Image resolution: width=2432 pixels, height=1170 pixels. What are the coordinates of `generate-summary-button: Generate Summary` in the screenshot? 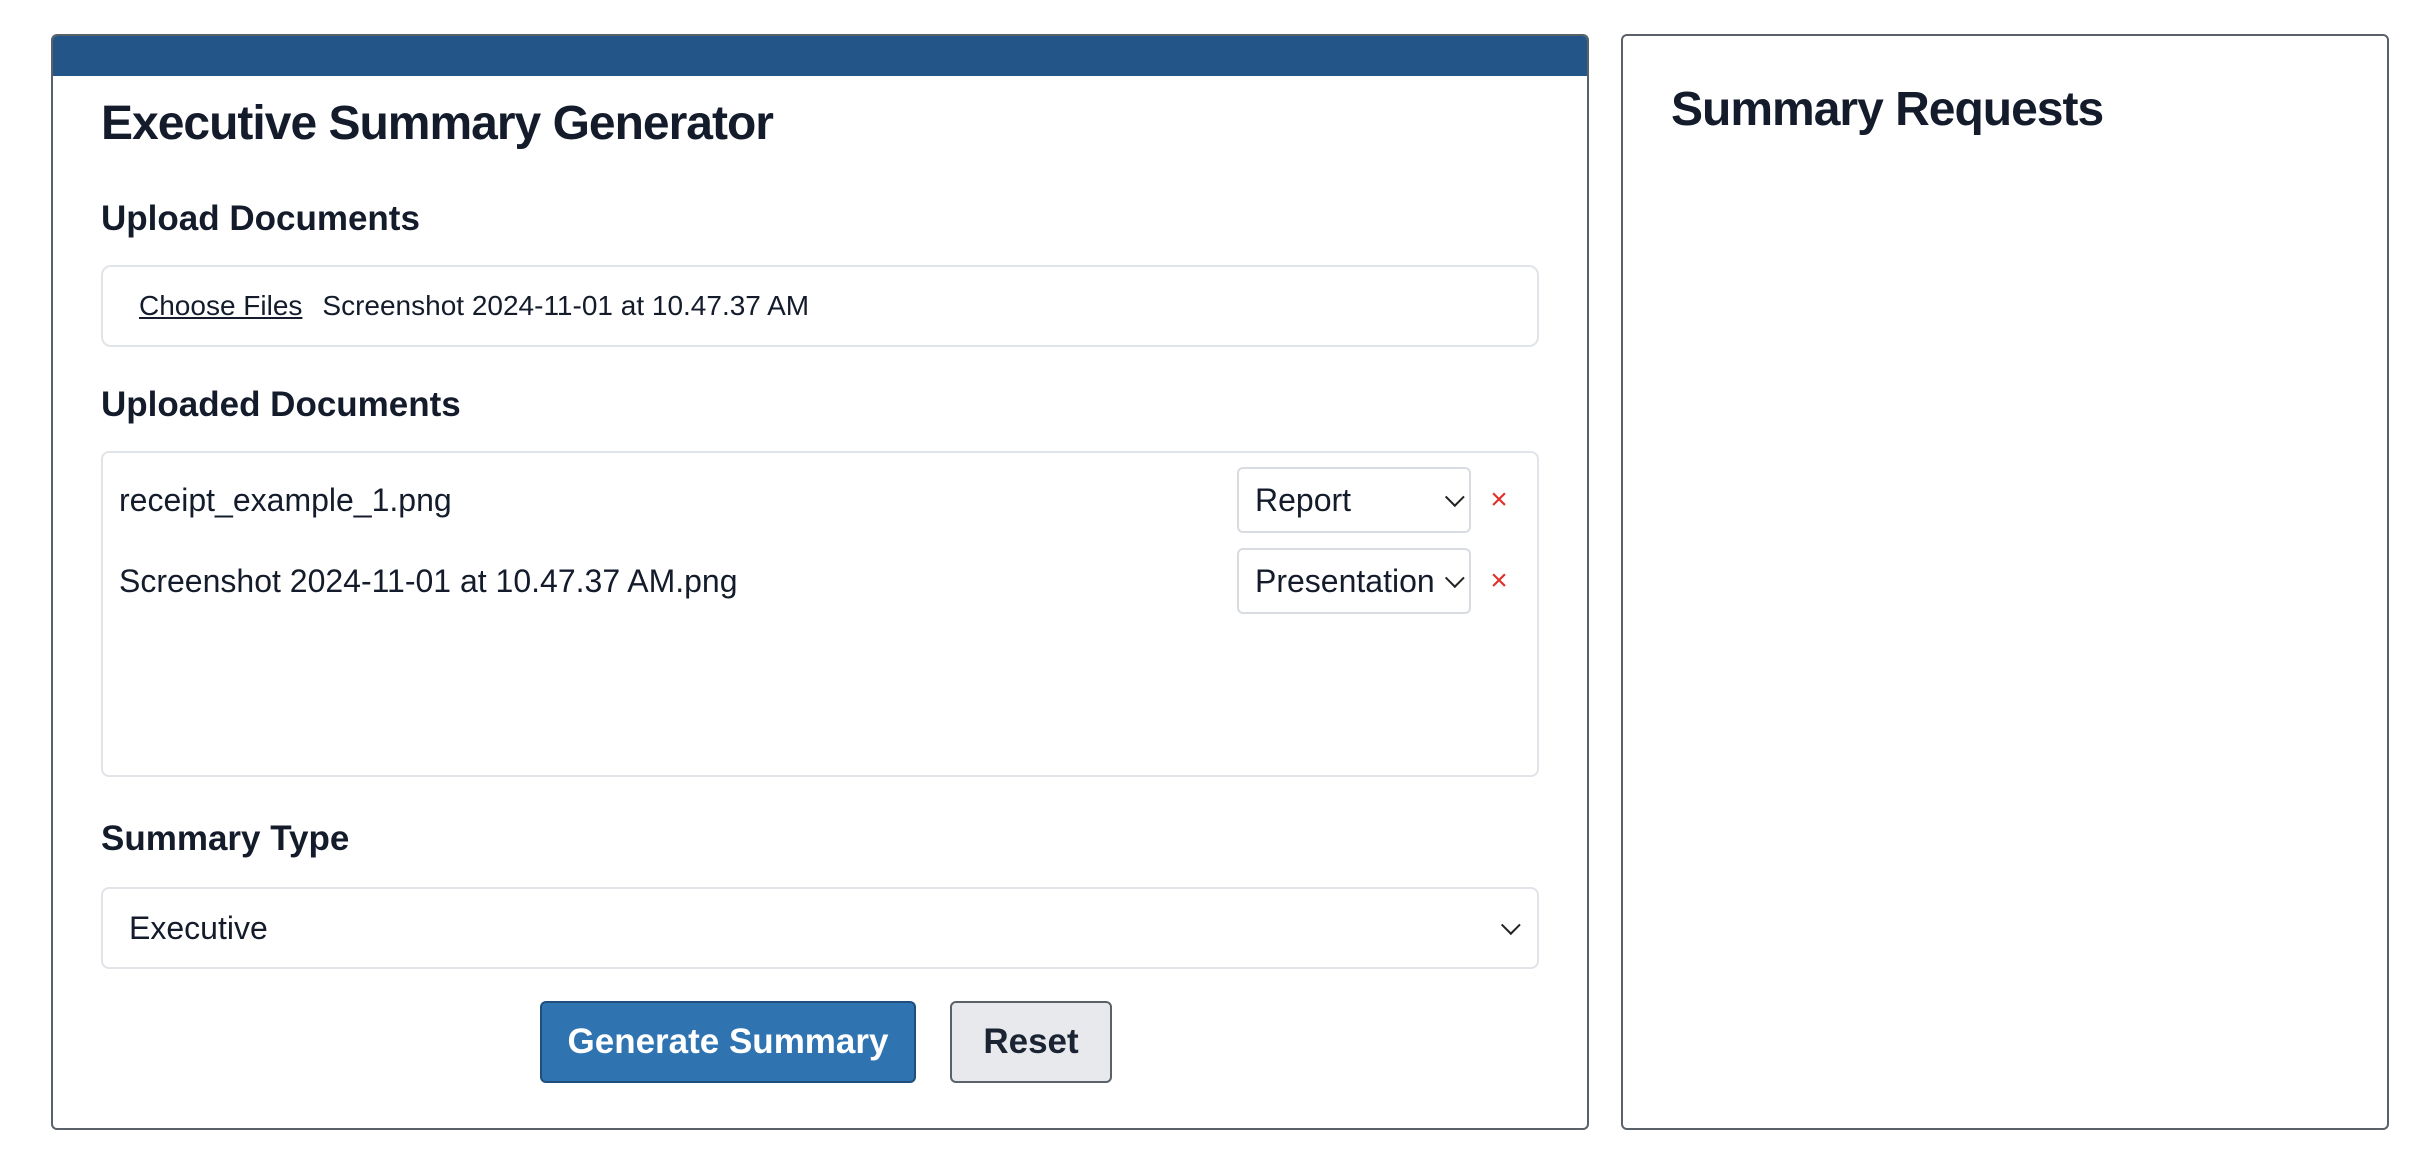 It's located at (728, 1042).